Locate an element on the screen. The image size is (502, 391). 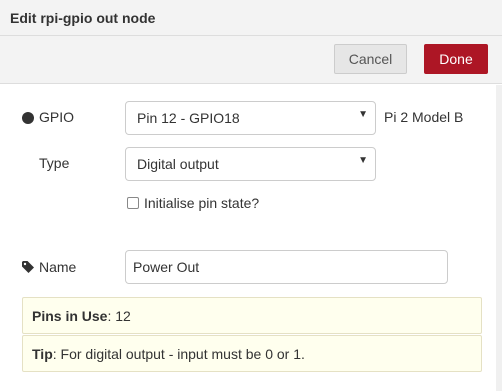
pins-in-use-box: Pins in Use: 12 is located at coordinates (252, 315).